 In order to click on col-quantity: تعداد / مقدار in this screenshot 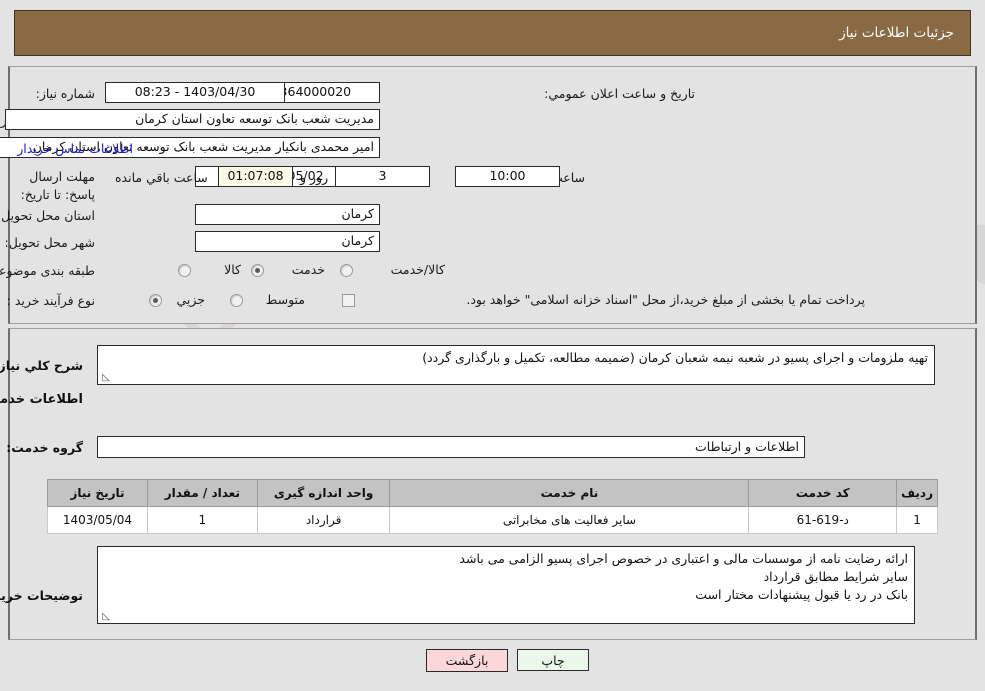, I will do `click(202, 493)`.